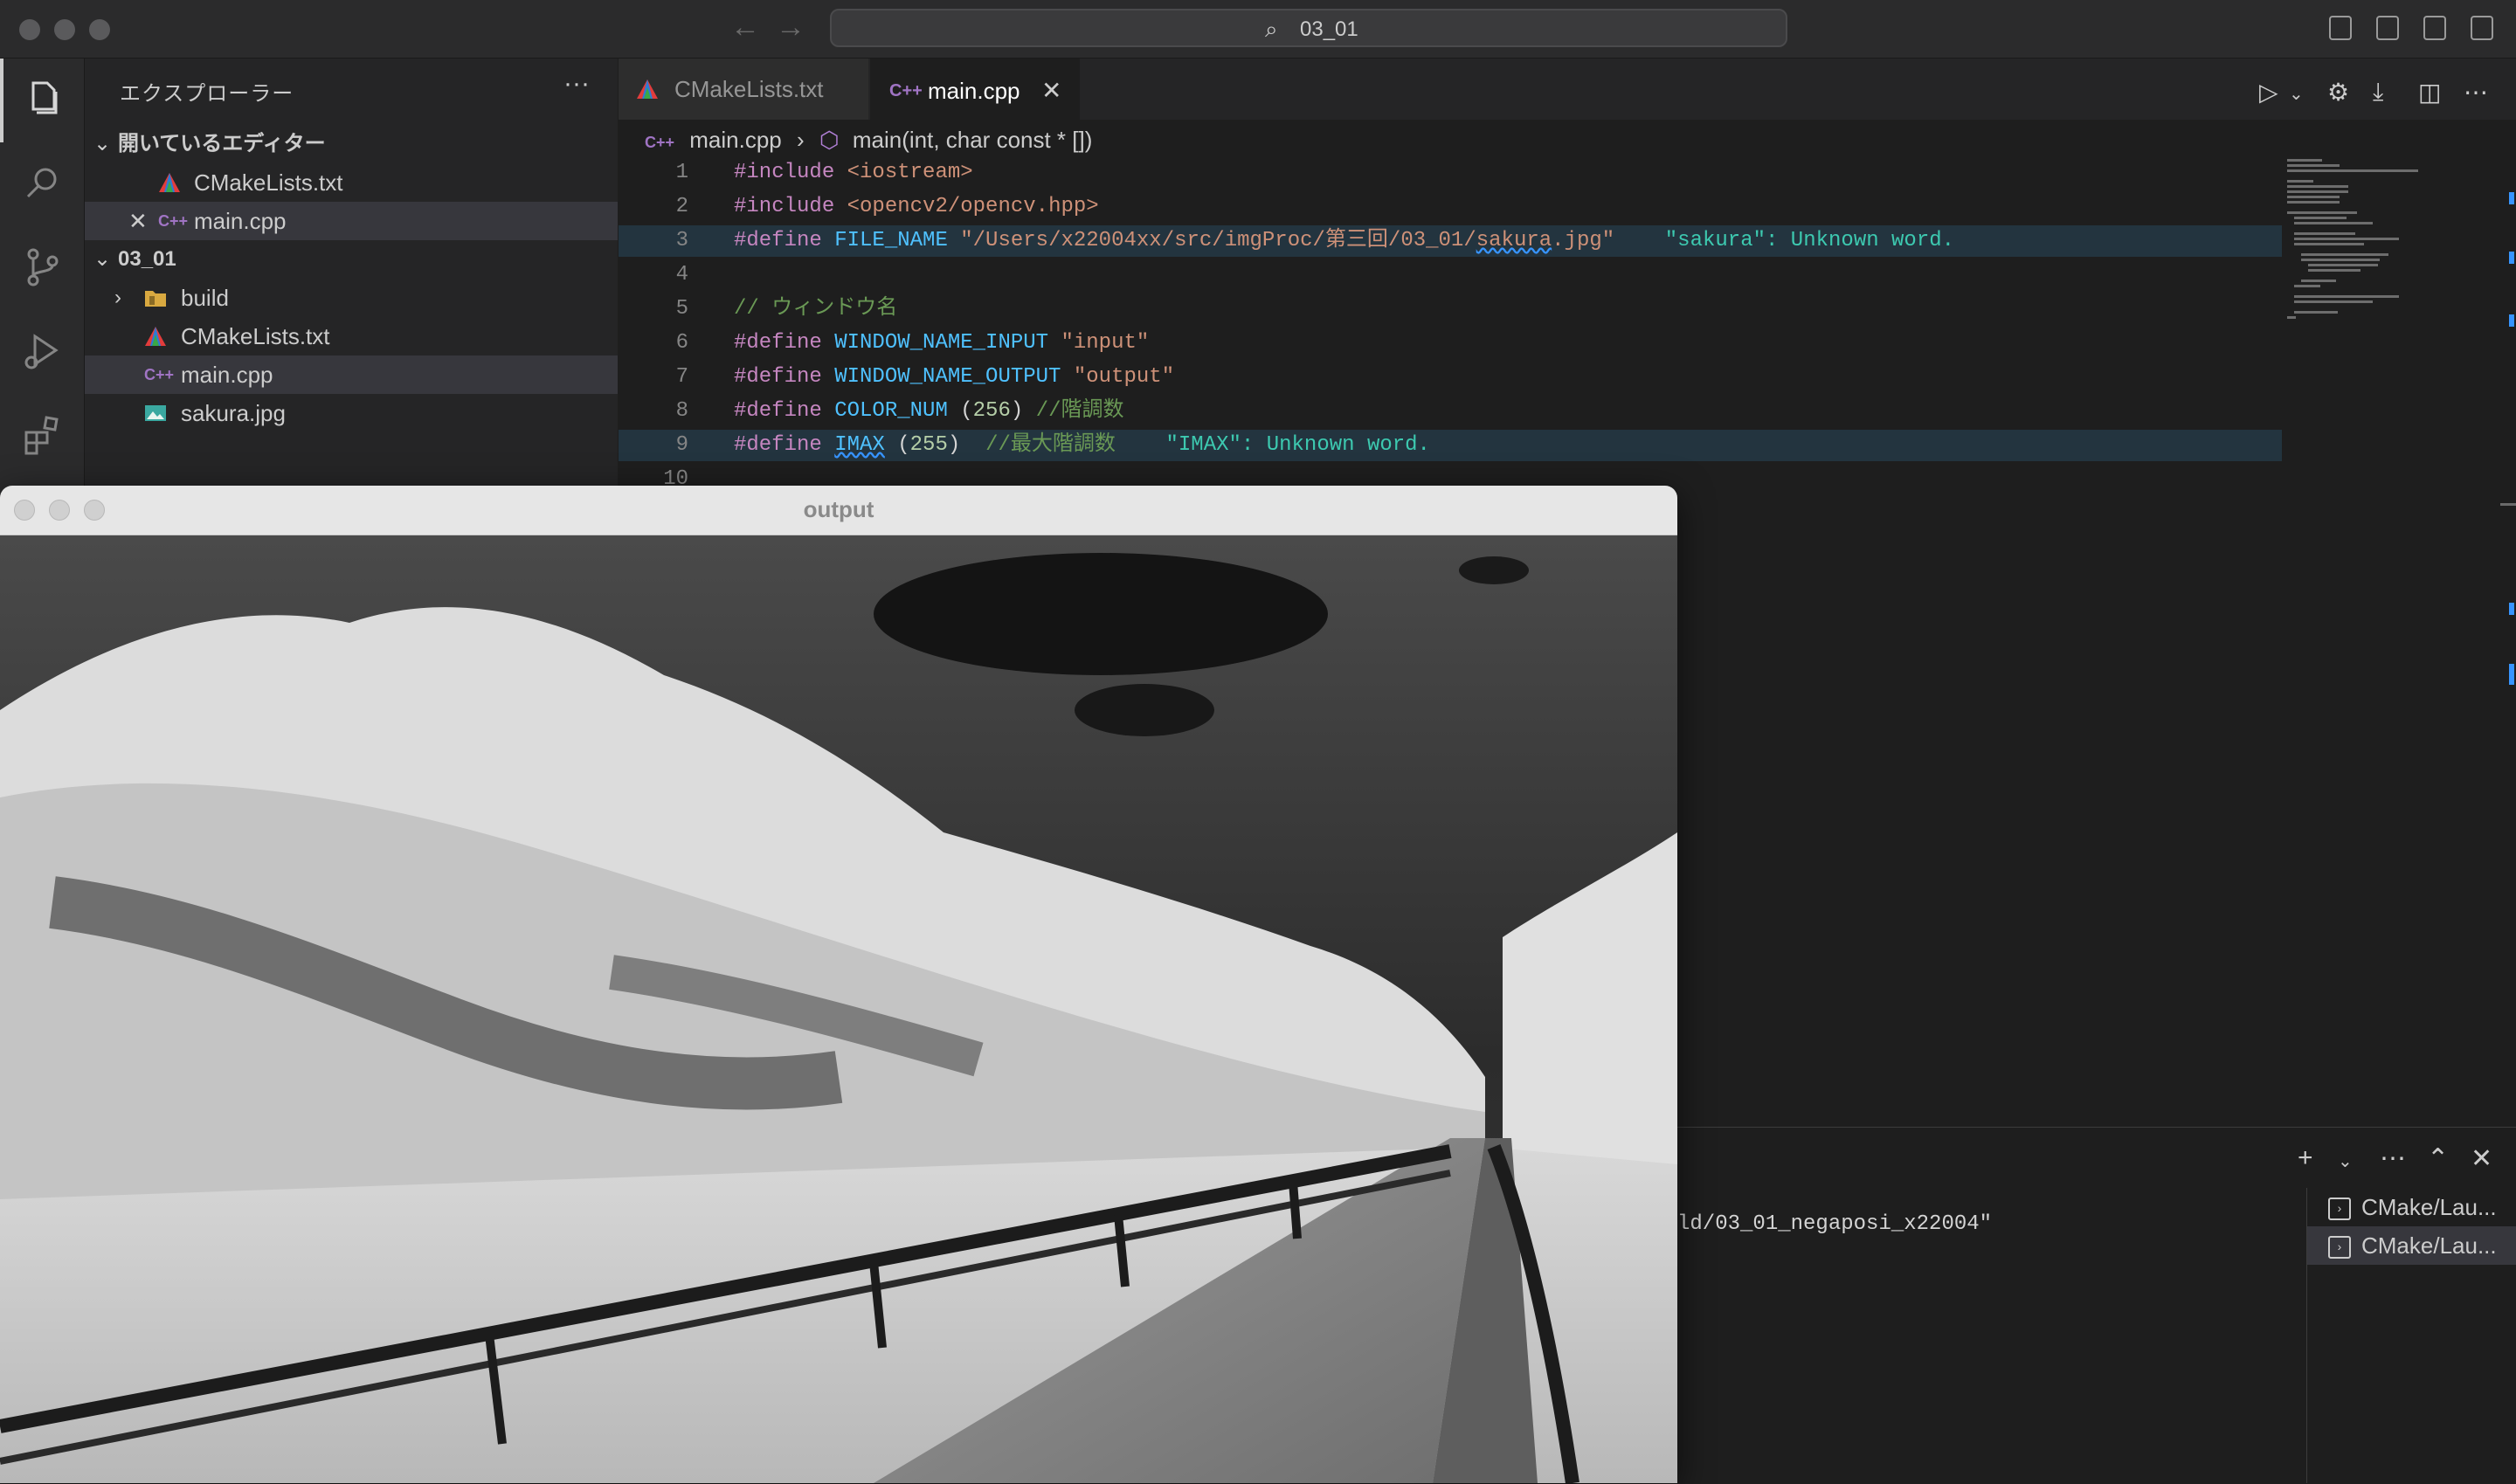 The image size is (2516, 1484). What do you see at coordinates (1, 100) in the screenshot?
I see `active-indicator` at bounding box center [1, 100].